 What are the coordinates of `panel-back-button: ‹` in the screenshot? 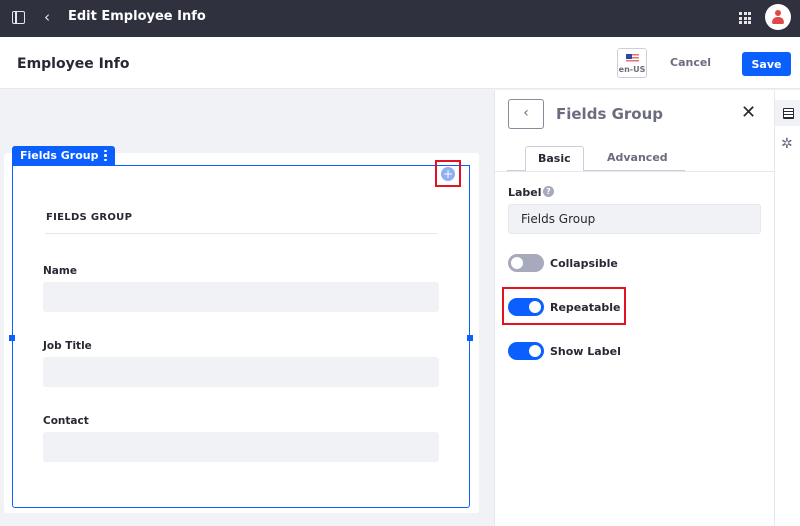 It's located at (526, 114).